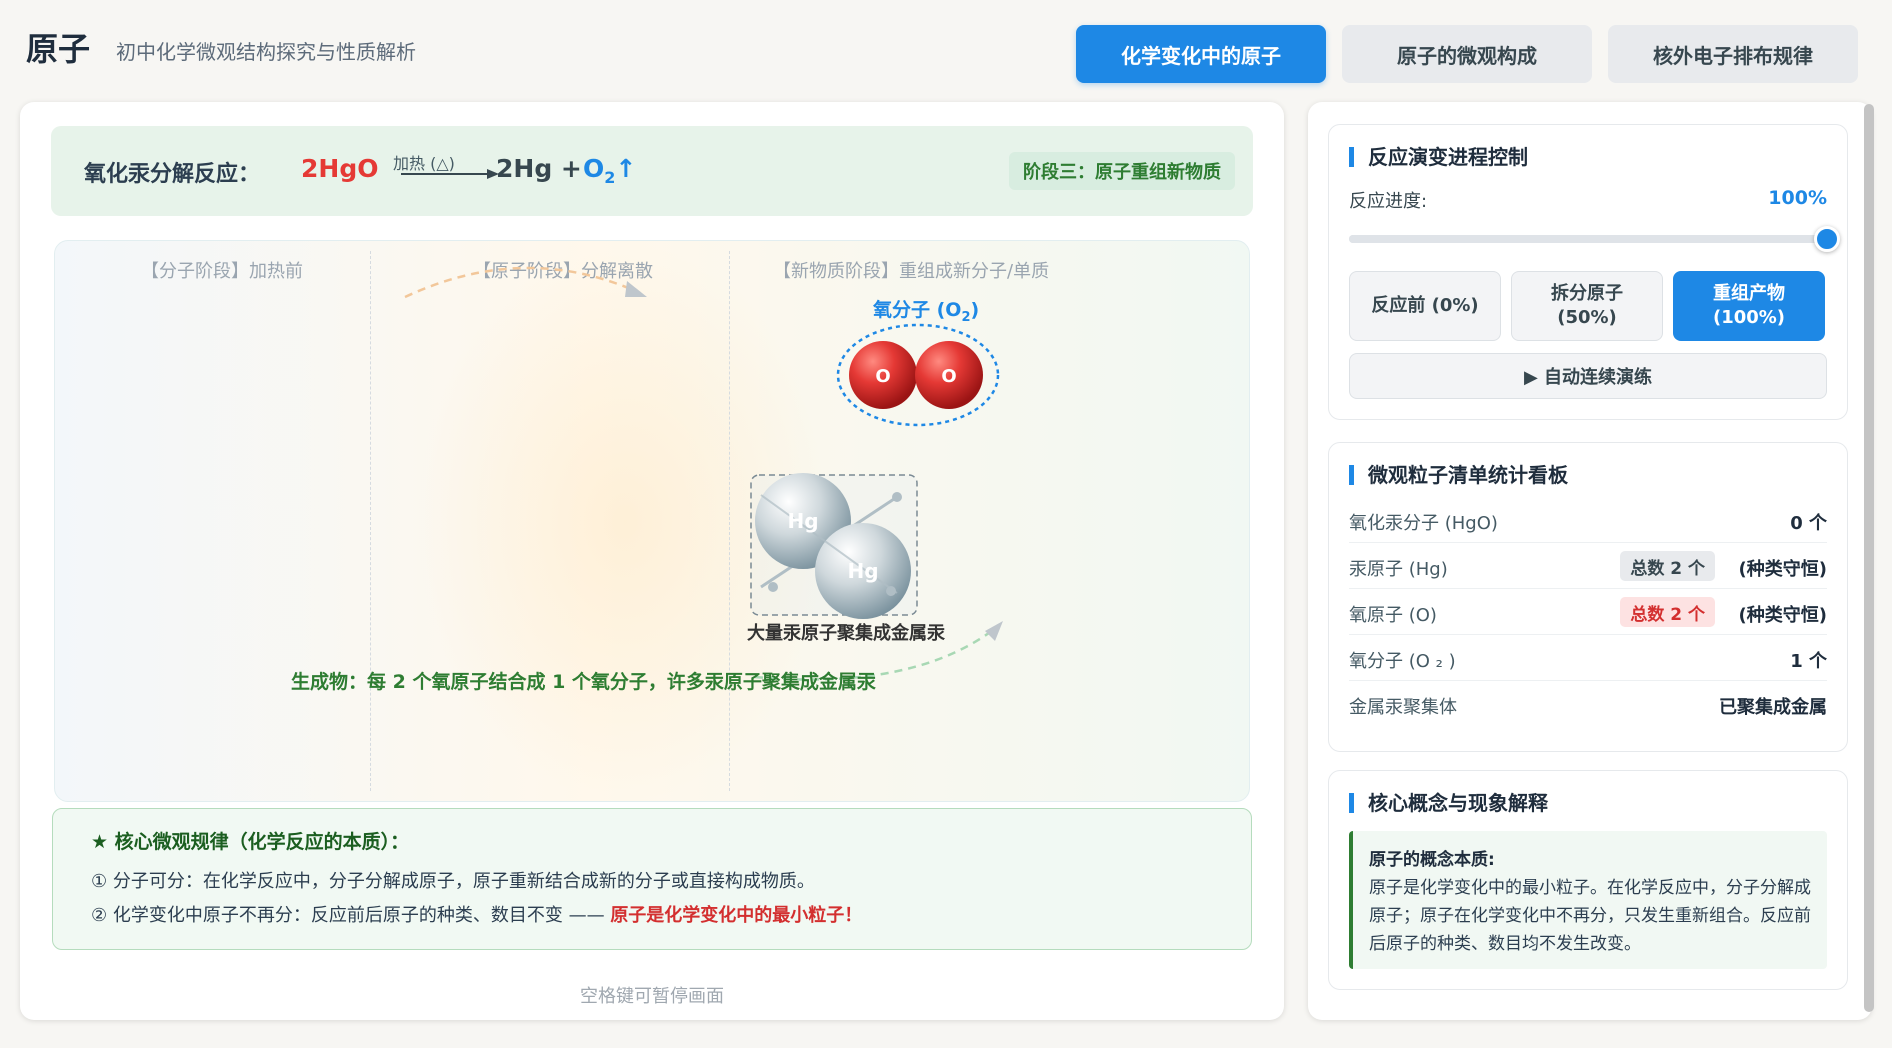 The width and height of the screenshot is (1892, 1048). What do you see at coordinates (172, 174) in the screenshot?
I see `equation-label: 氧化汞分解反应：` at bounding box center [172, 174].